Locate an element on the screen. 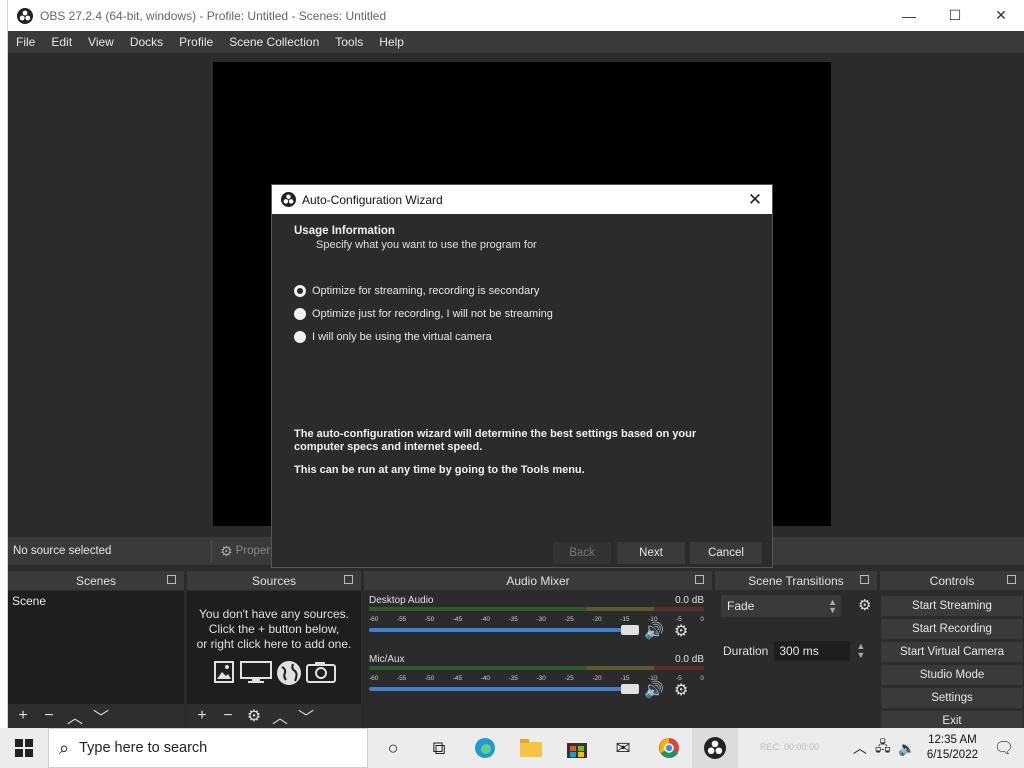 The width and height of the screenshot is (1024, 768). system-tray: ︿ 🖧 🔉 12:35 AM 6/15/2022 🗨 is located at coordinates (936, 748).